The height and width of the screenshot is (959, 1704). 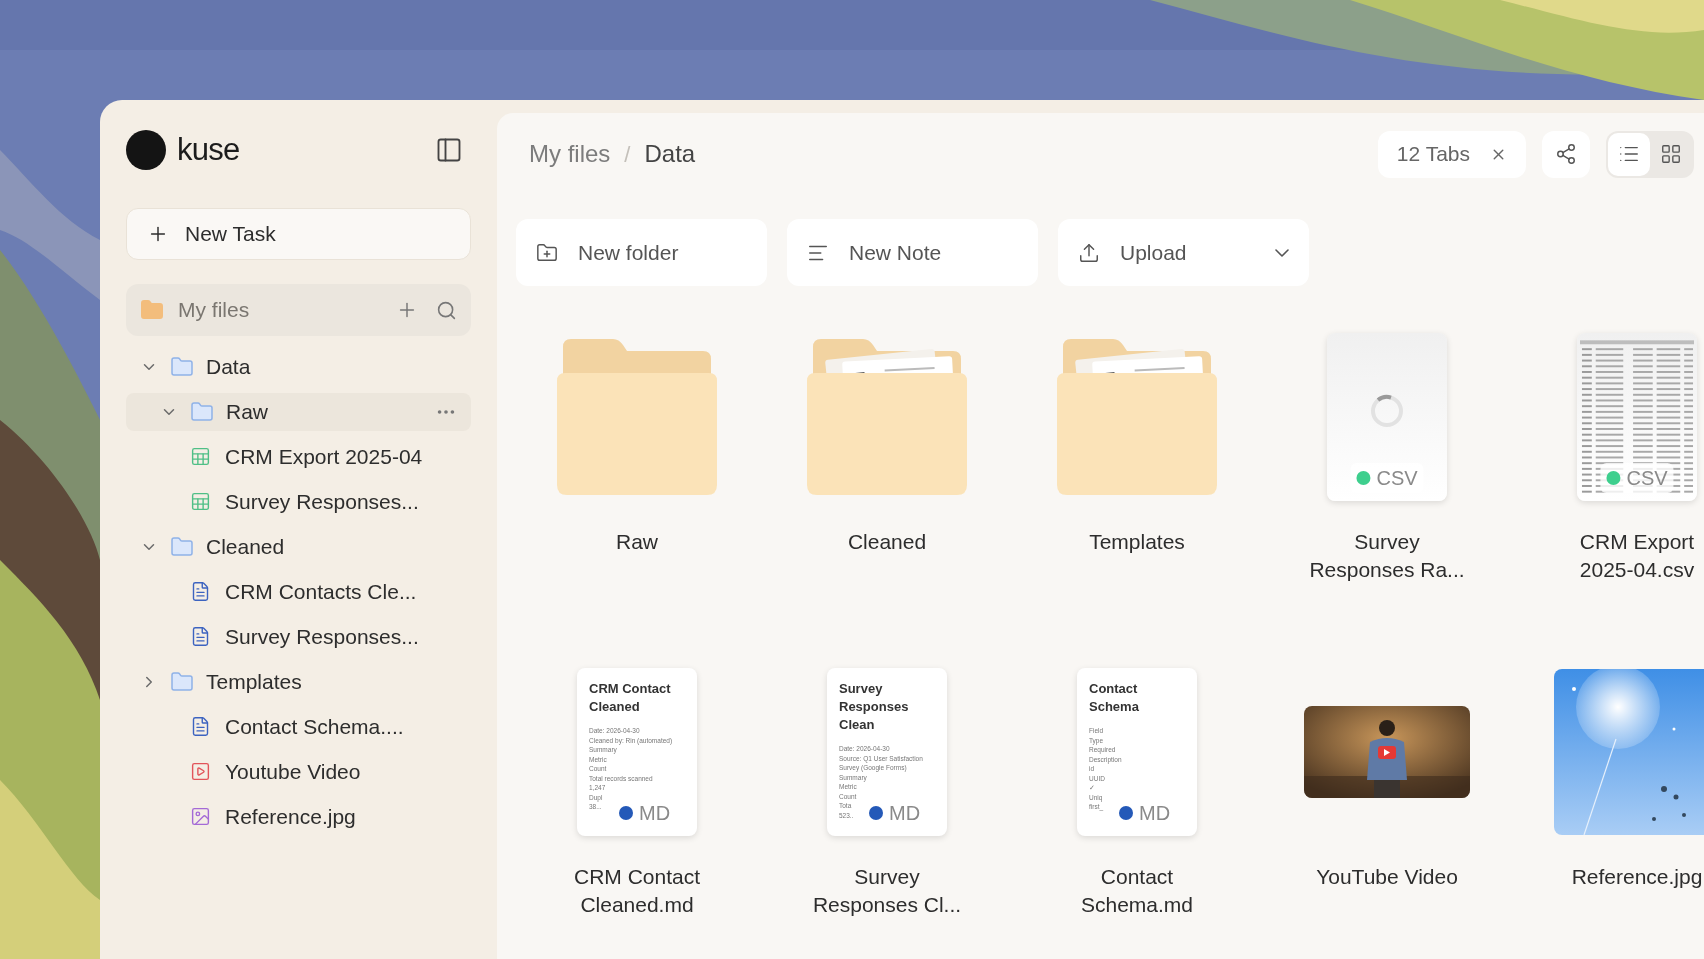 What do you see at coordinates (1137, 542) in the screenshot?
I see `file-name: Templates` at bounding box center [1137, 542].